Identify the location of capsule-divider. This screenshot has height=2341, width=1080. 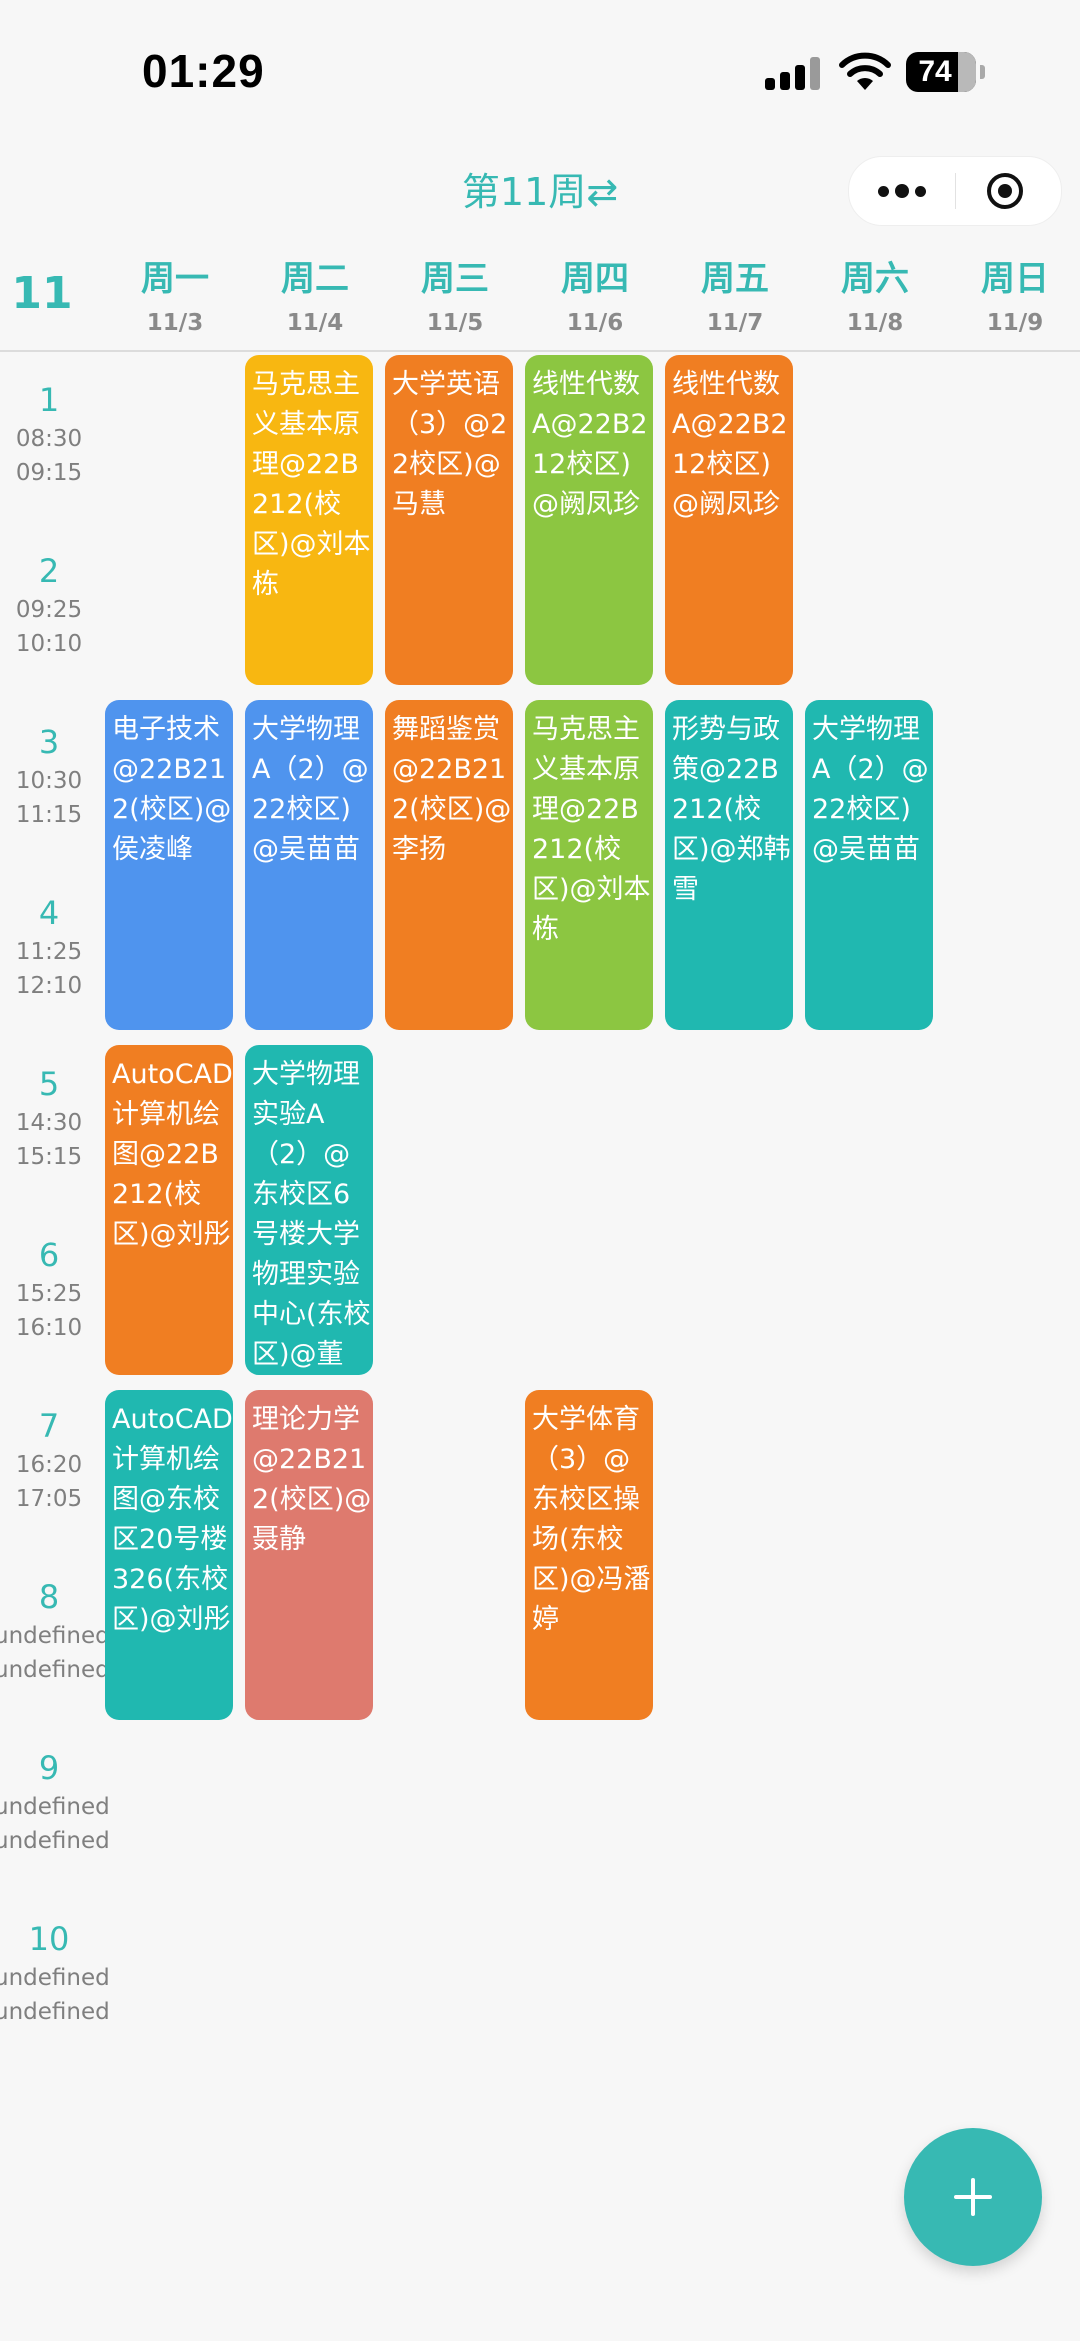
(955, 191).